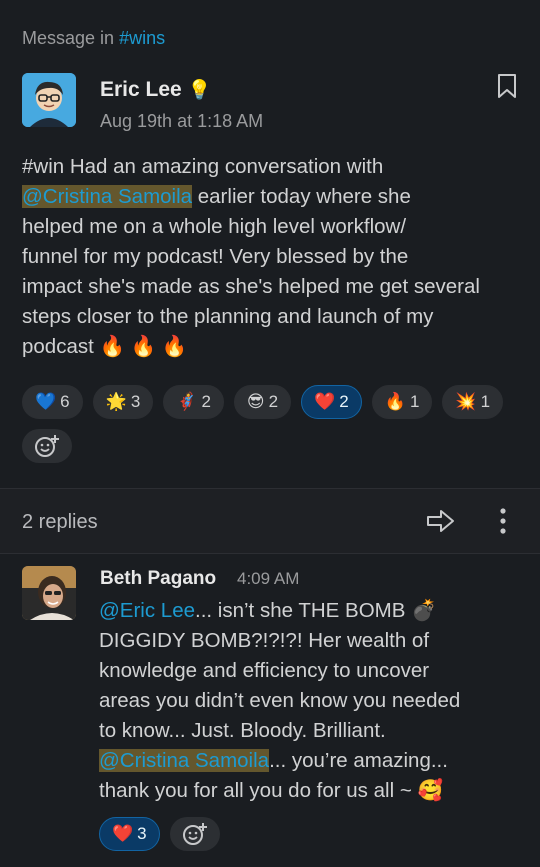 The width and height of the screenshot is (540, 867). Describe the element at coordinates (242, 730) in the screenshot. I see `reply-text-line: to know... Just. Bloody. Brilliant.` at that location.